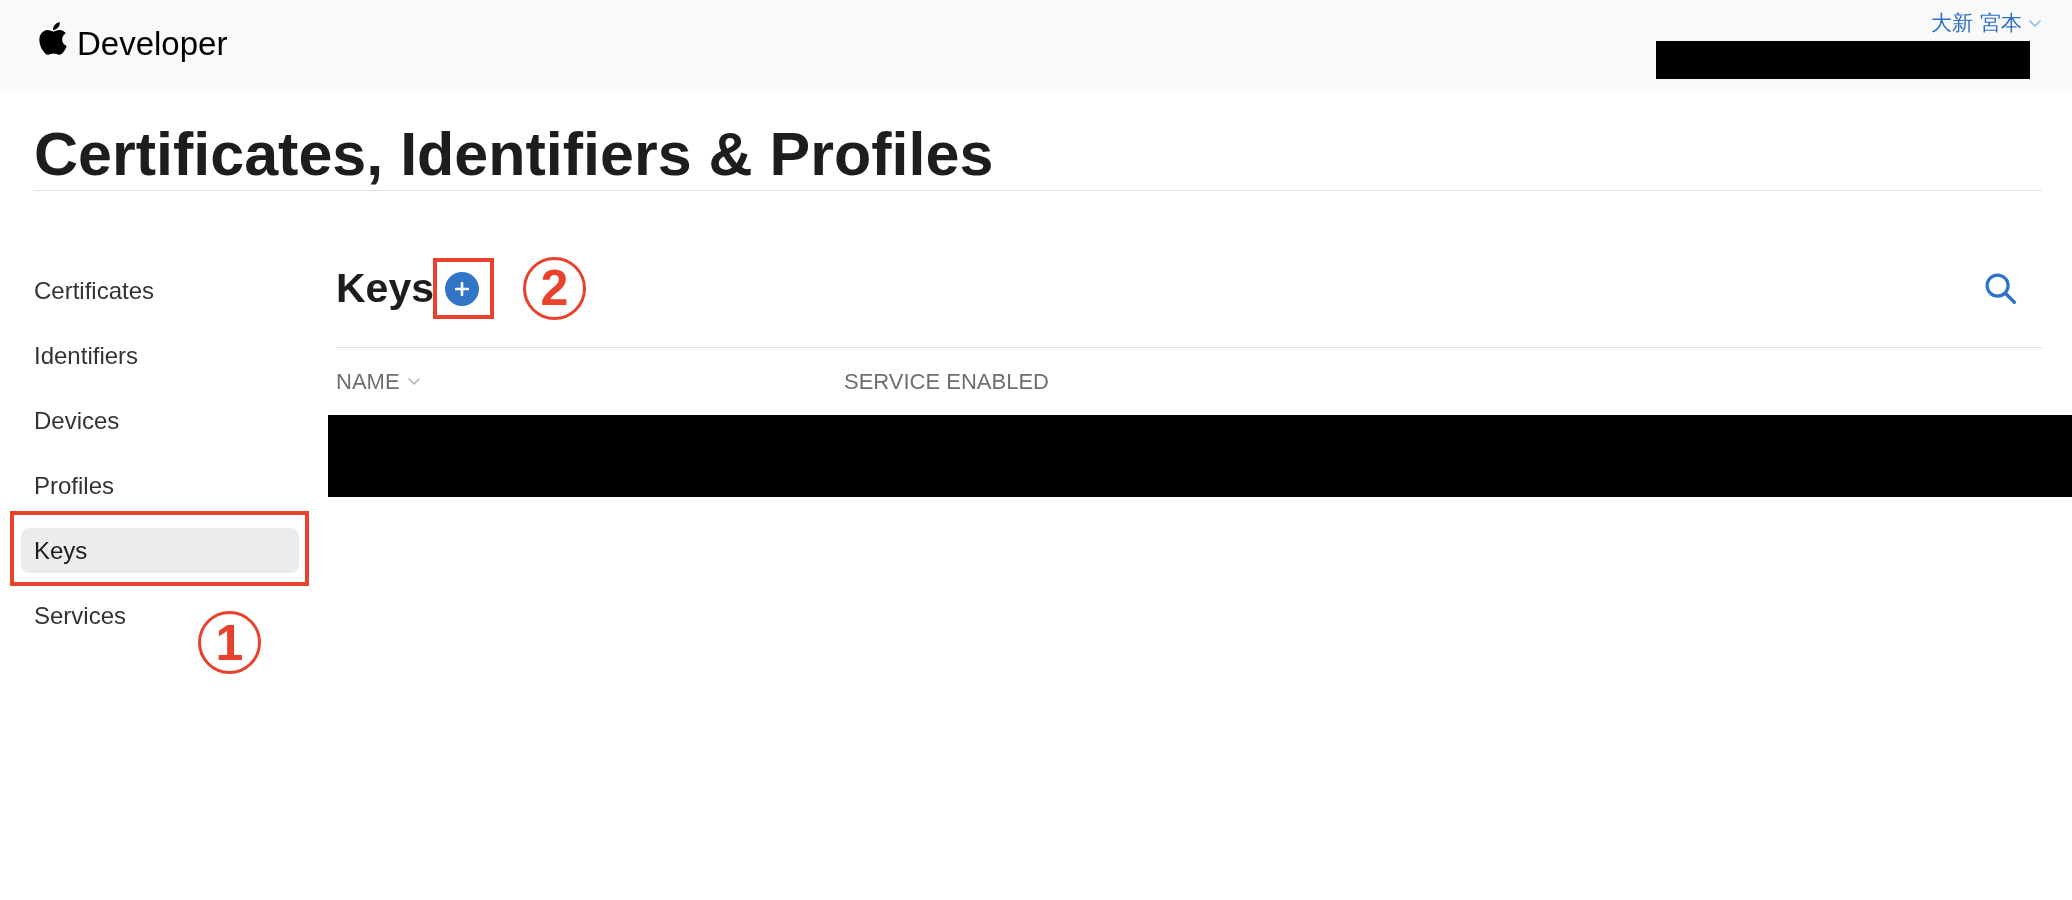  Describe the element at coordinates (378, 381) in the screenshot. I see `column-header: NAME` at that location.